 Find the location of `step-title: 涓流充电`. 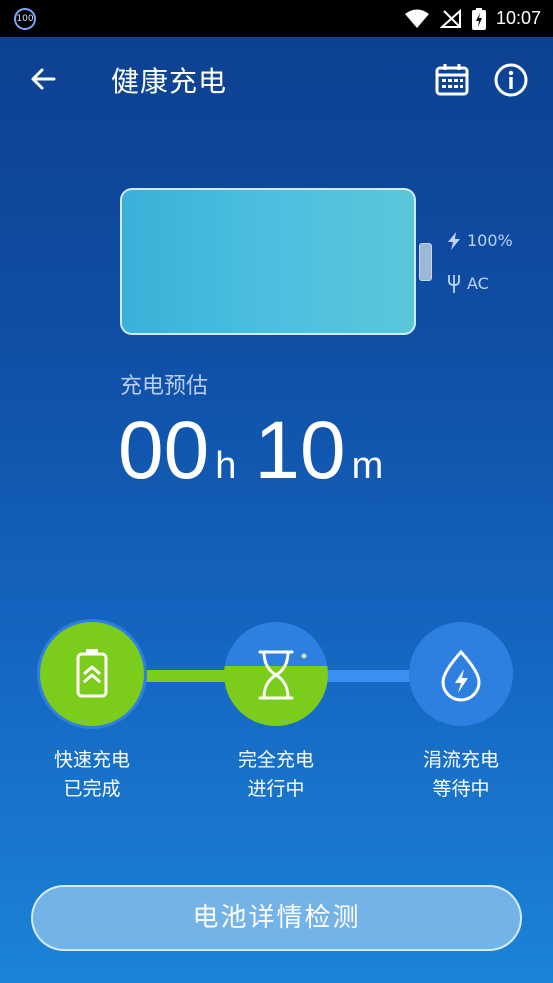

step-title: 涓流充电 is located at coordinates (460, 760).